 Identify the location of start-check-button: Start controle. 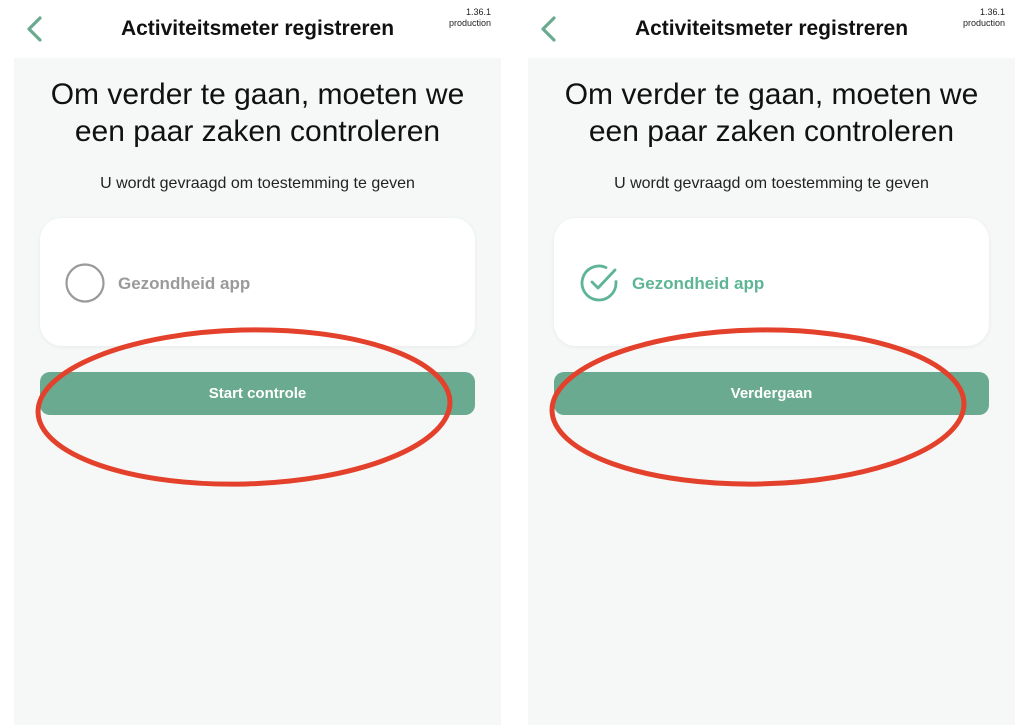
(257, 393).